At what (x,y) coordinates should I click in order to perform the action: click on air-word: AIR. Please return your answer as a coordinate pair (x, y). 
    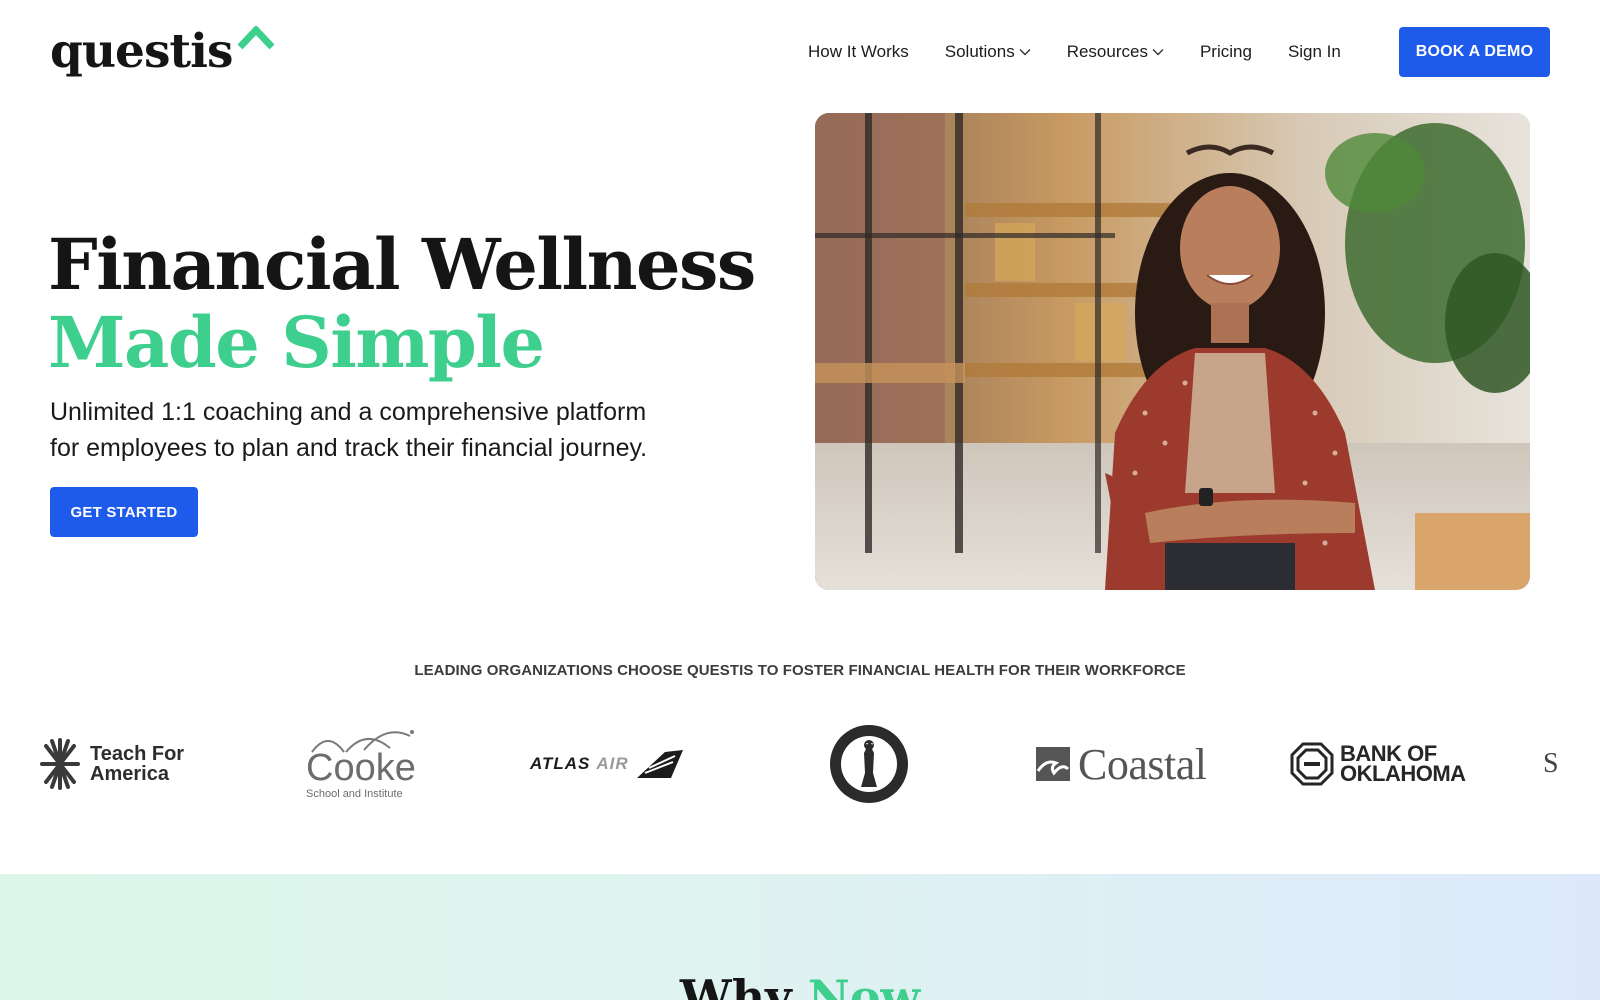
    Looking at the image, I should click on (612, 763).